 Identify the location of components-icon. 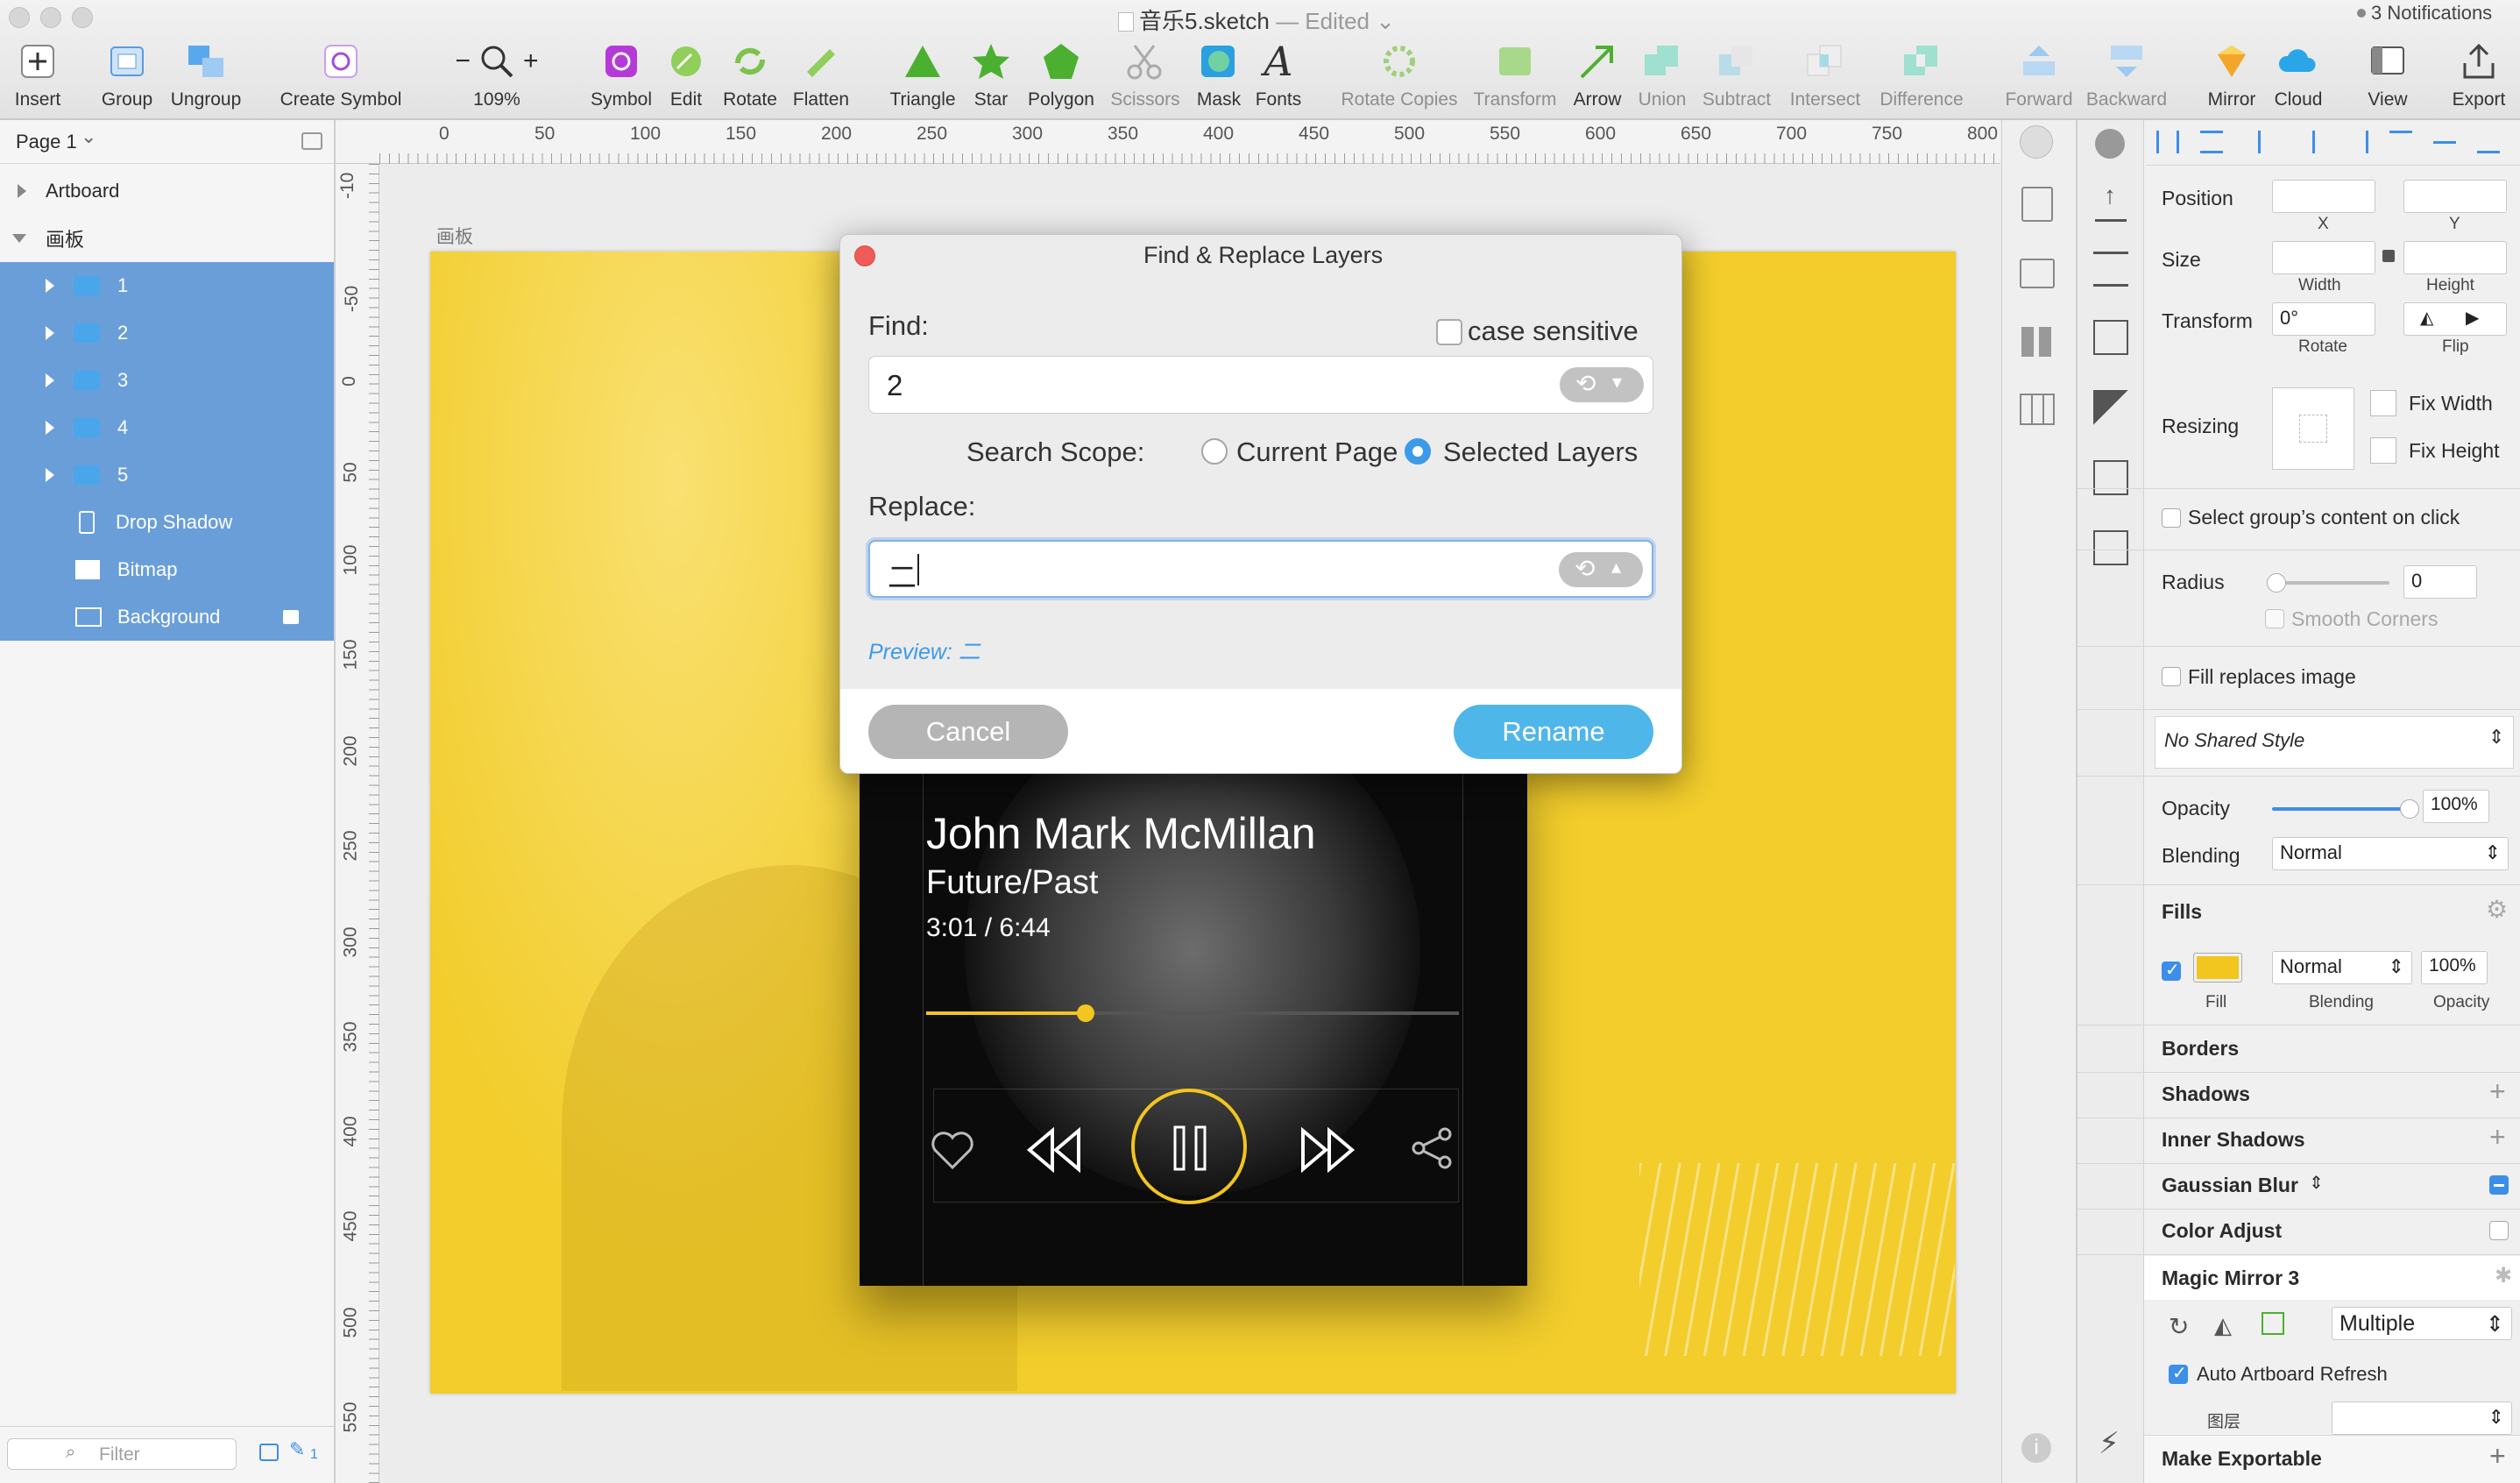
(2110, 407).